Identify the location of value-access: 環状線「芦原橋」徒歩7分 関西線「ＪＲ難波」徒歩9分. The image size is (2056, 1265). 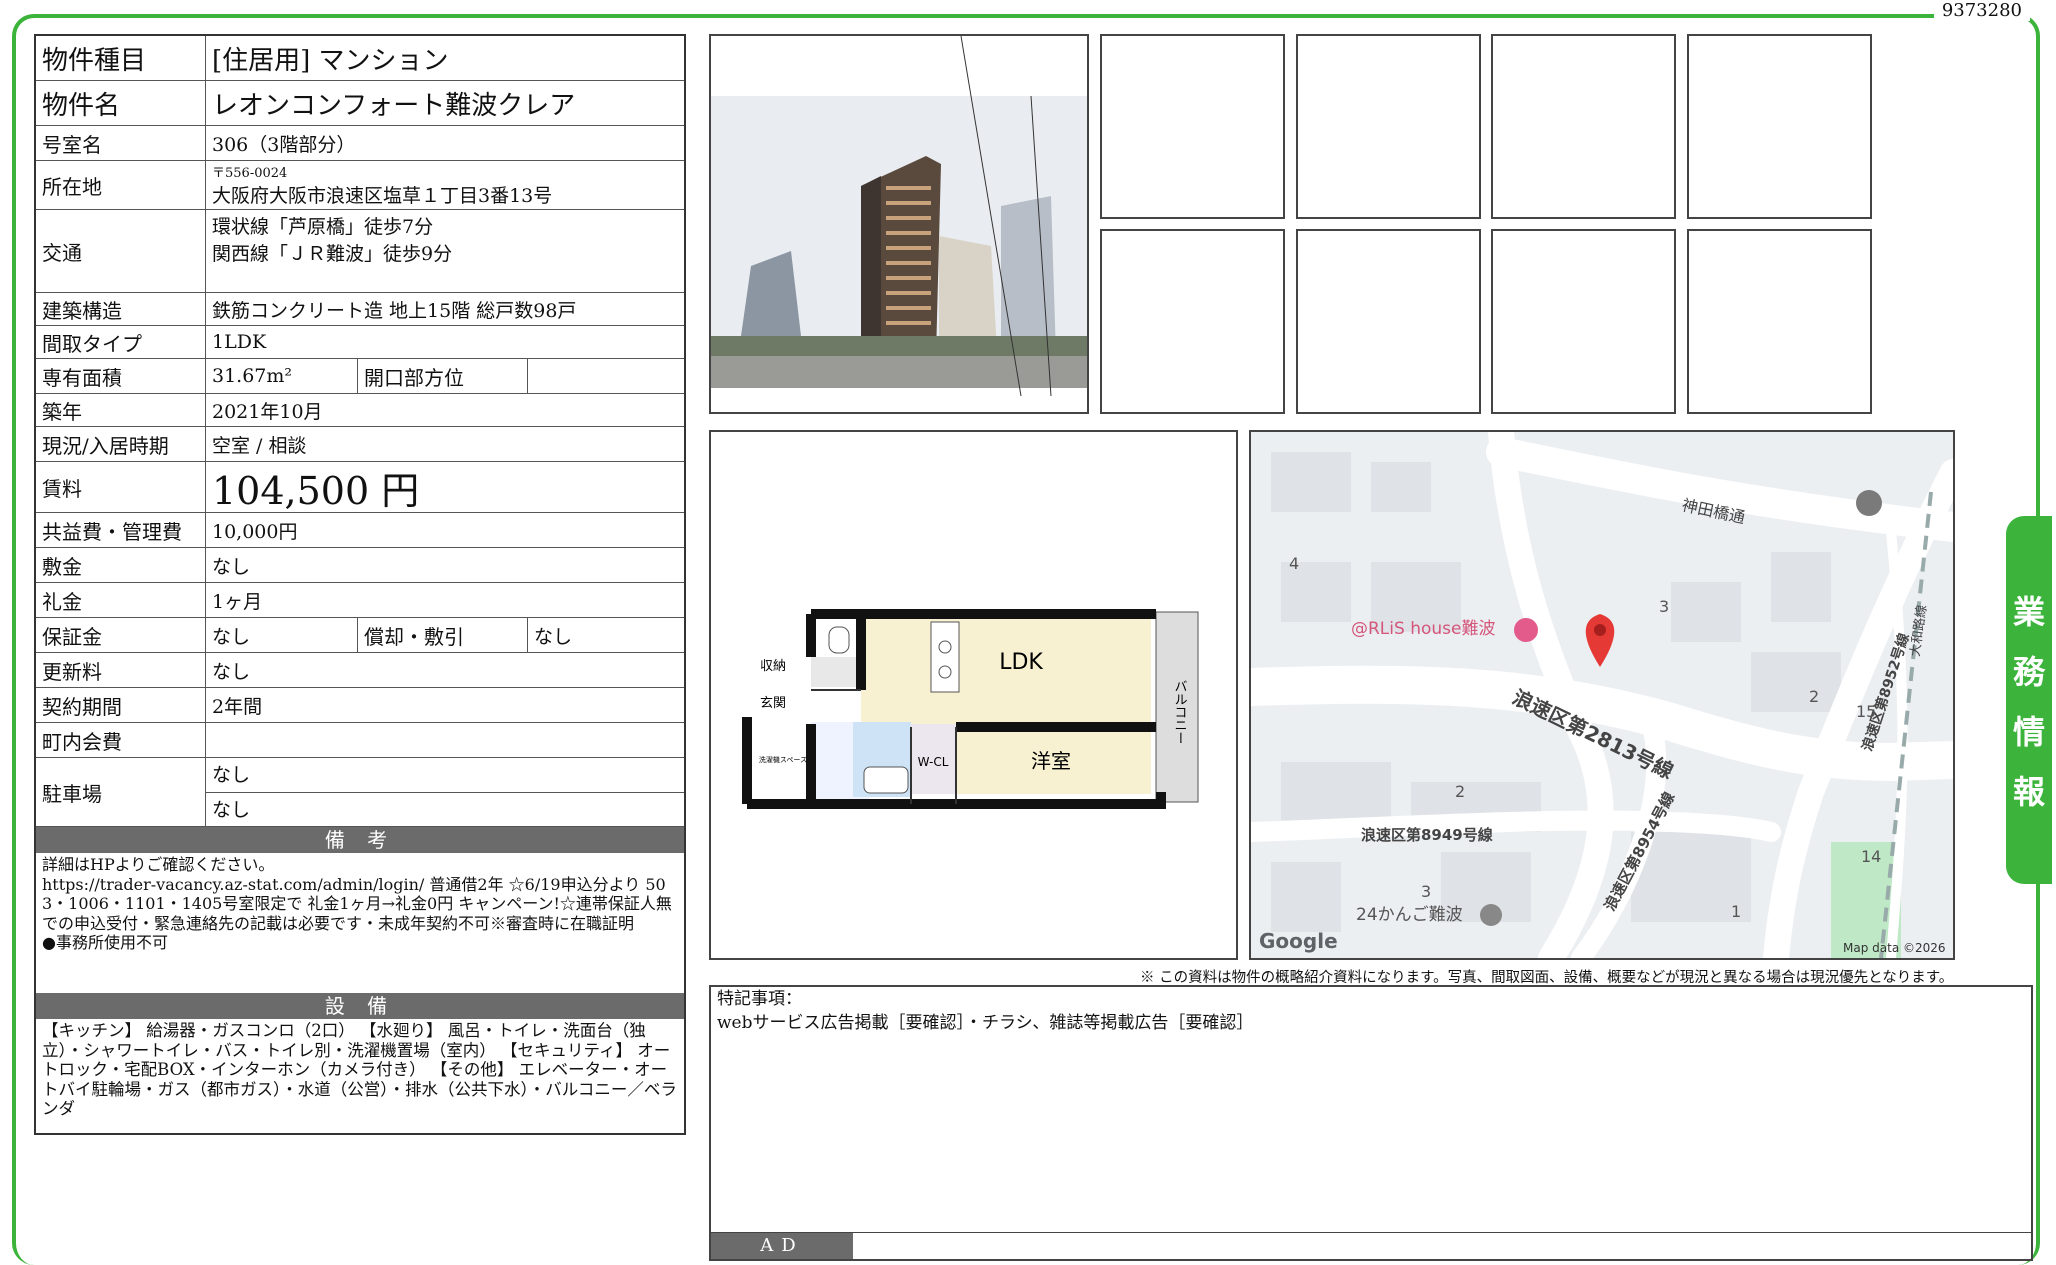
(445, 251).